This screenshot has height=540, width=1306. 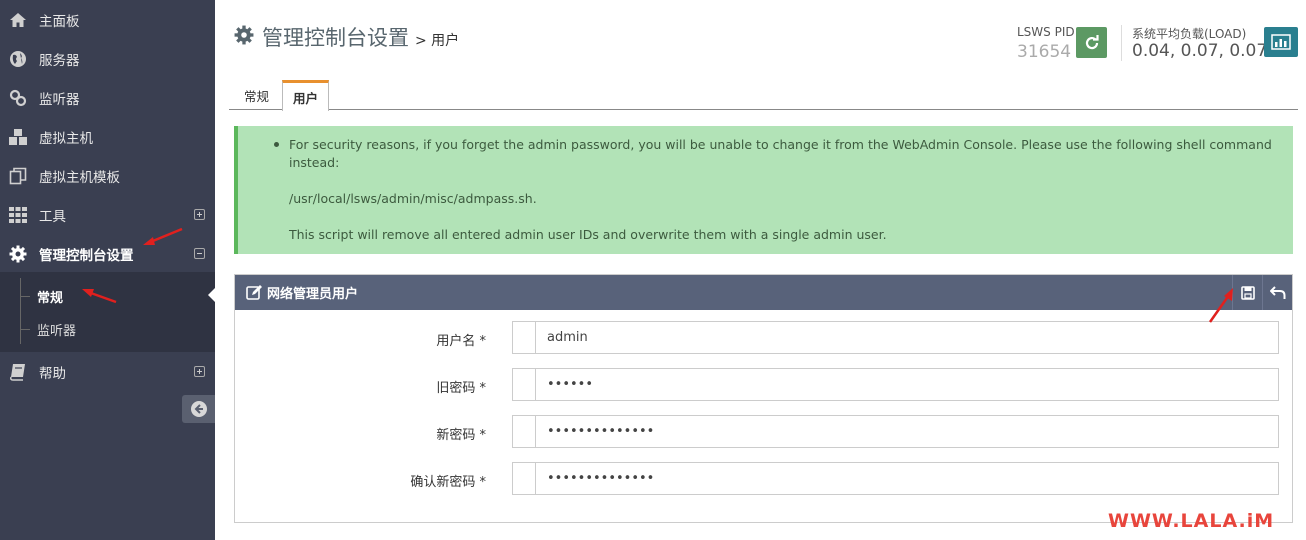 I want to click on pid-label: LSWS PID, so click(x=1046, y=32).